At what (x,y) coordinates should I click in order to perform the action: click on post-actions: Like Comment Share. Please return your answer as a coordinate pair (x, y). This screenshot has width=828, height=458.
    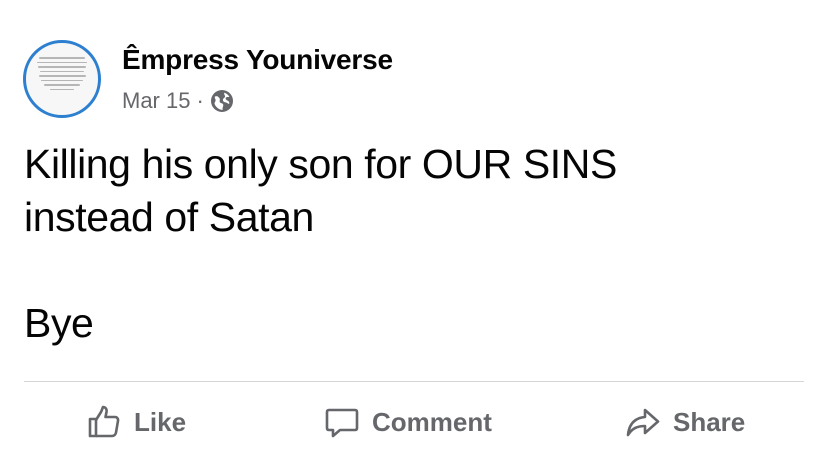
    Looking at the image, I should click on (414, 422).